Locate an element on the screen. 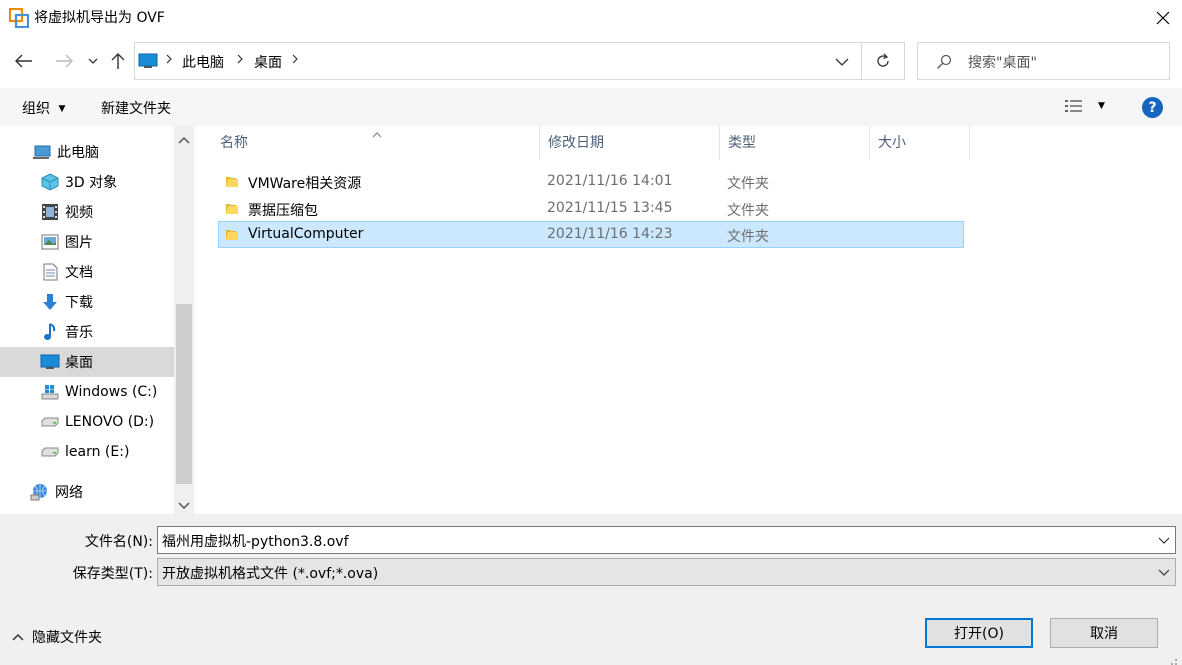 The image size is (1182, 665). scrollbar-thumb is located at coordinates (184, 394).